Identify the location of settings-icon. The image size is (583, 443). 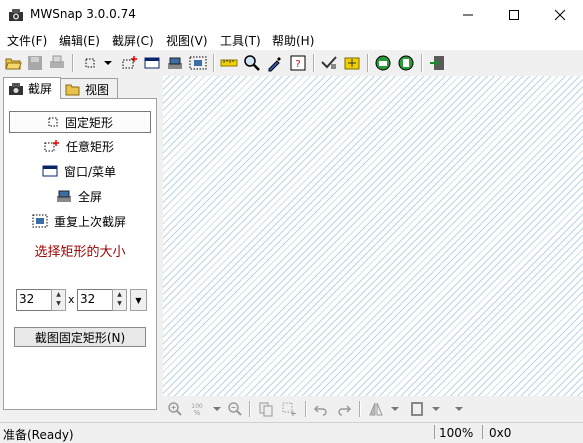
(329, 63).